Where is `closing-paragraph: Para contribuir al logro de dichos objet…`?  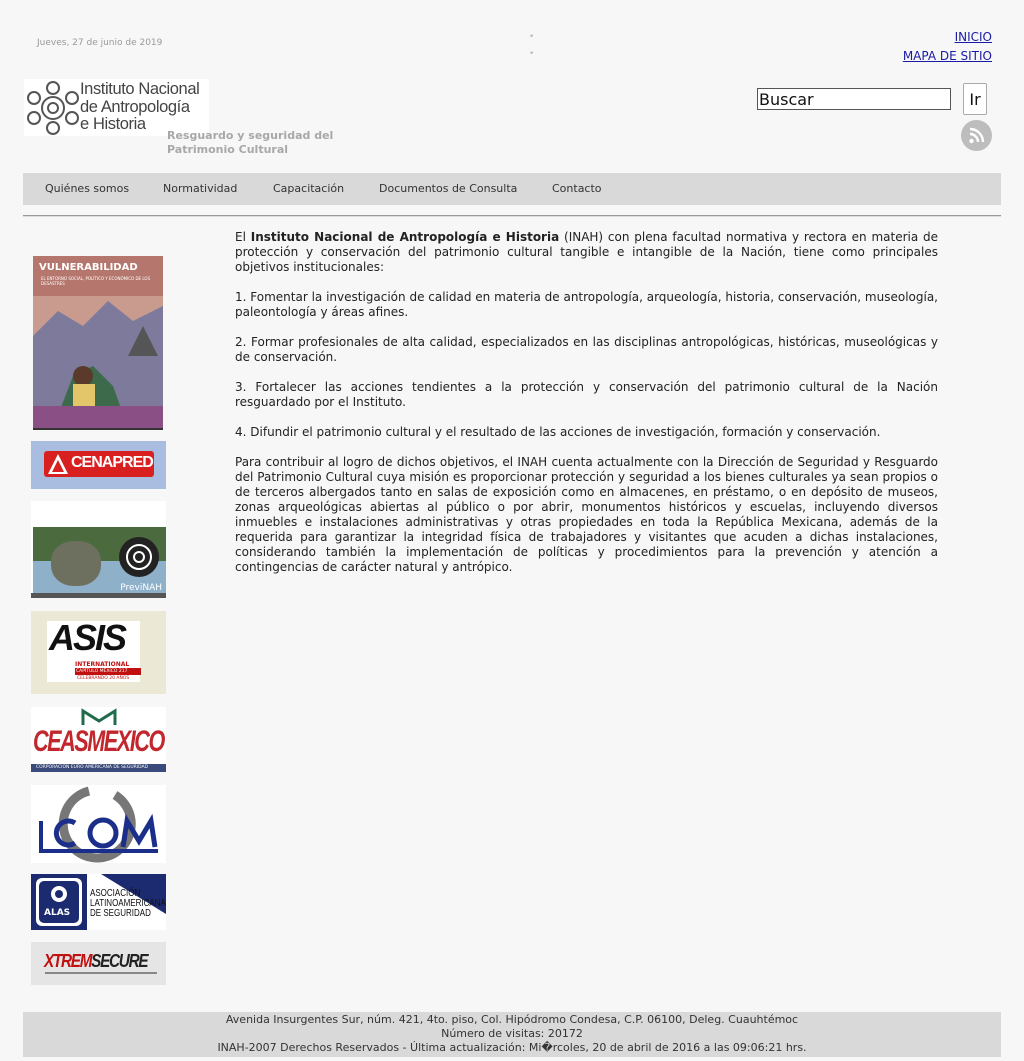
closing-paragraph: Para contribuir al logro de dichos objet… is located at coordinates (586, 514).